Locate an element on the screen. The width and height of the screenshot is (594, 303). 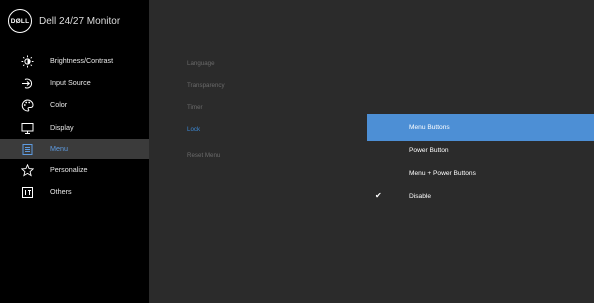
nav-label: Others is located at coordinates (61, 191).